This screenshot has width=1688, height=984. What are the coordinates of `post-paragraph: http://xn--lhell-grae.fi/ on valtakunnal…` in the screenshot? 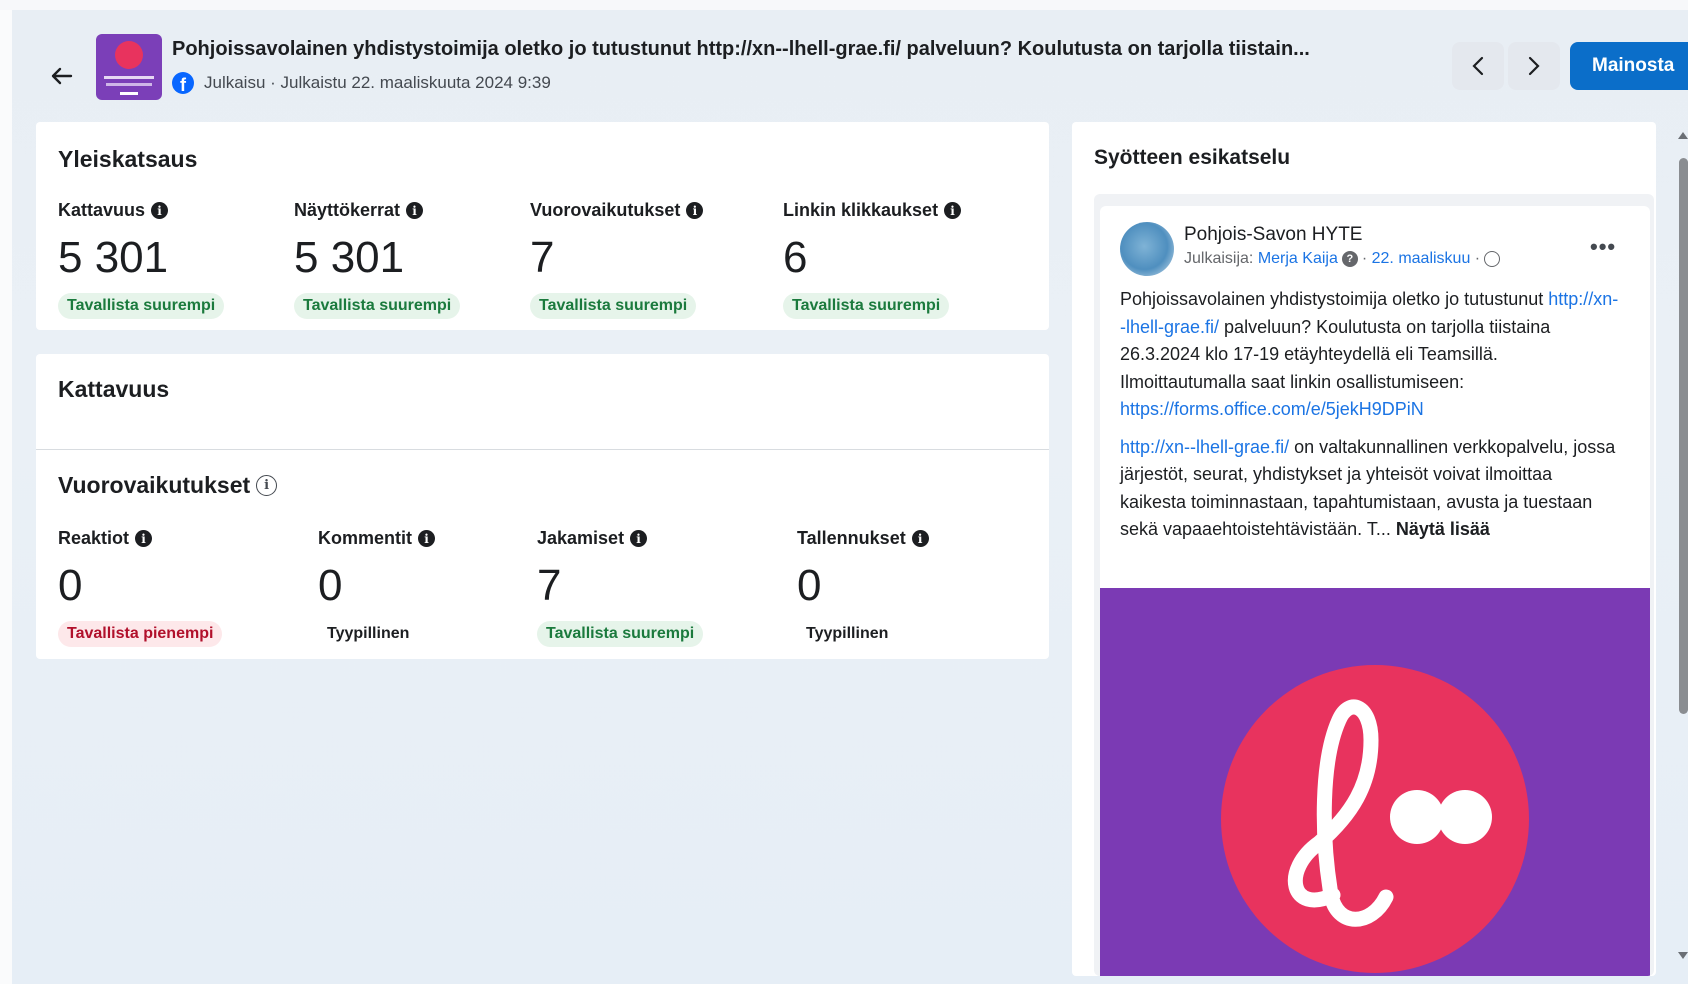 It's located at (1368, 488).